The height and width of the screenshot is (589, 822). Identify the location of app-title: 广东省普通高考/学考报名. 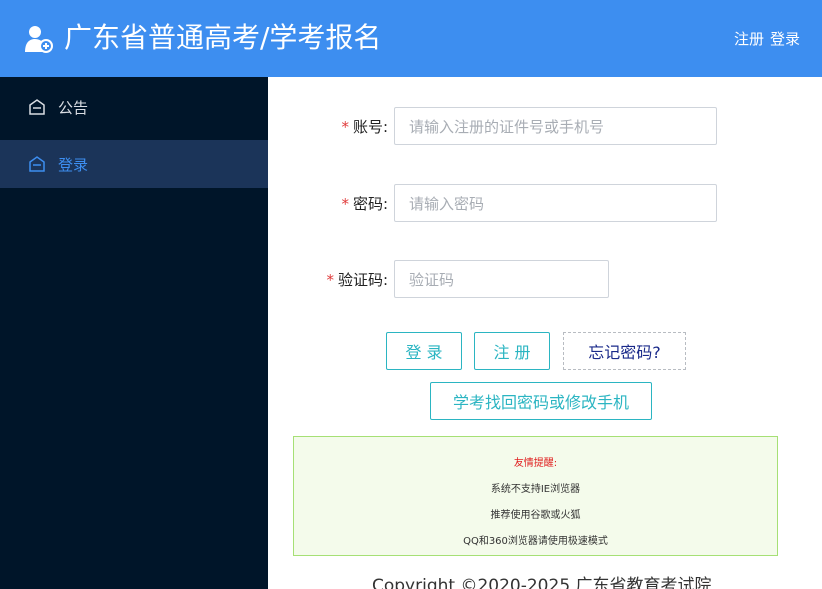
(223, 37).